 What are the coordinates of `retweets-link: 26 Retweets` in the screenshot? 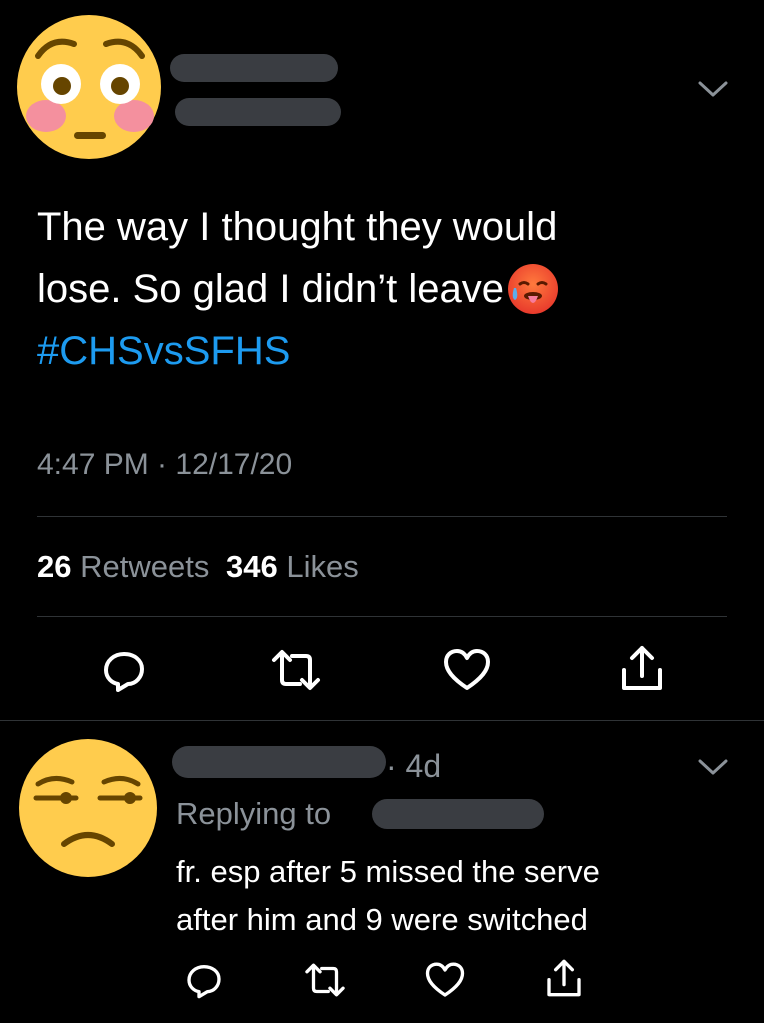 It's located at (127, 566).